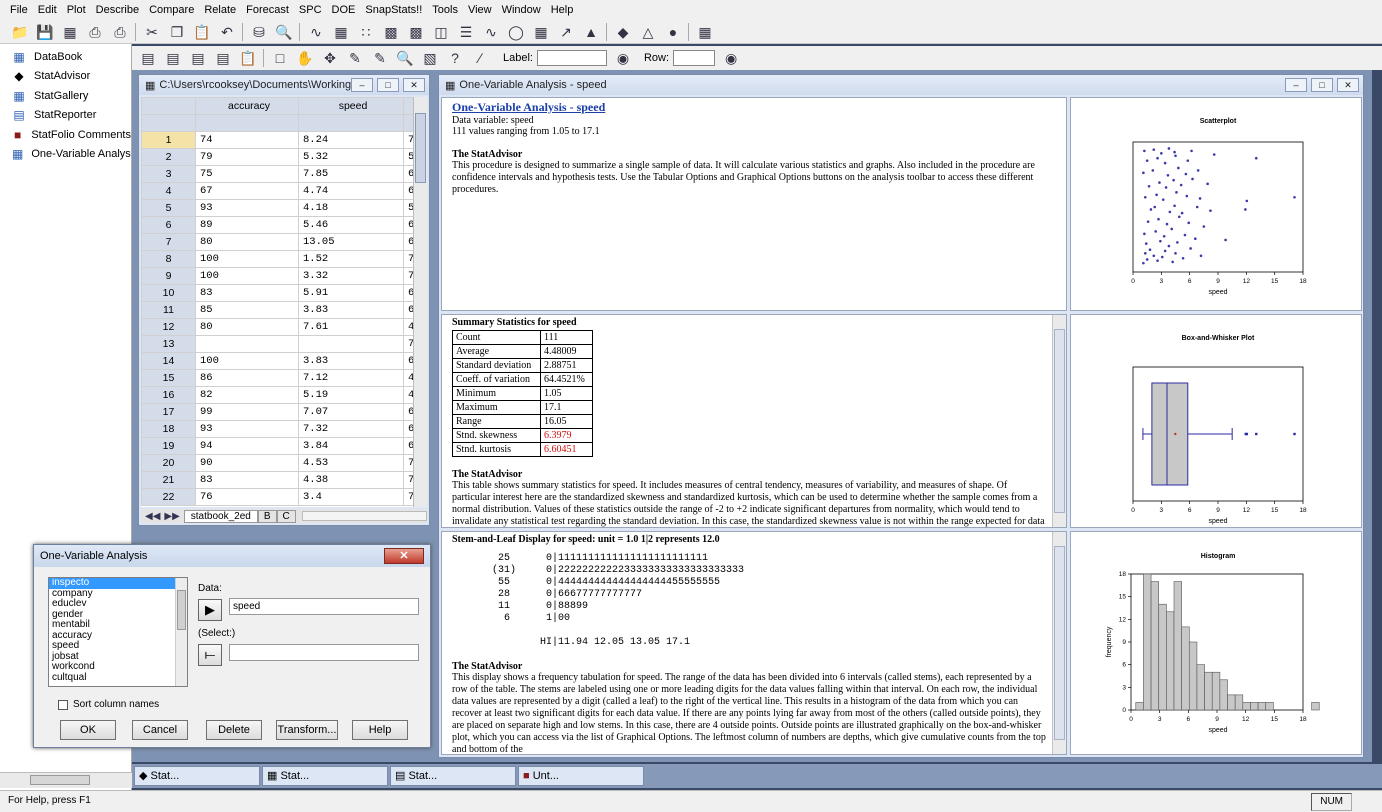 Image resolution: width=1382 pixels, height=812 pixels. Describe the element at coordinates (455, 58) in the screenshot. I see `query-icon: ?` at that location.